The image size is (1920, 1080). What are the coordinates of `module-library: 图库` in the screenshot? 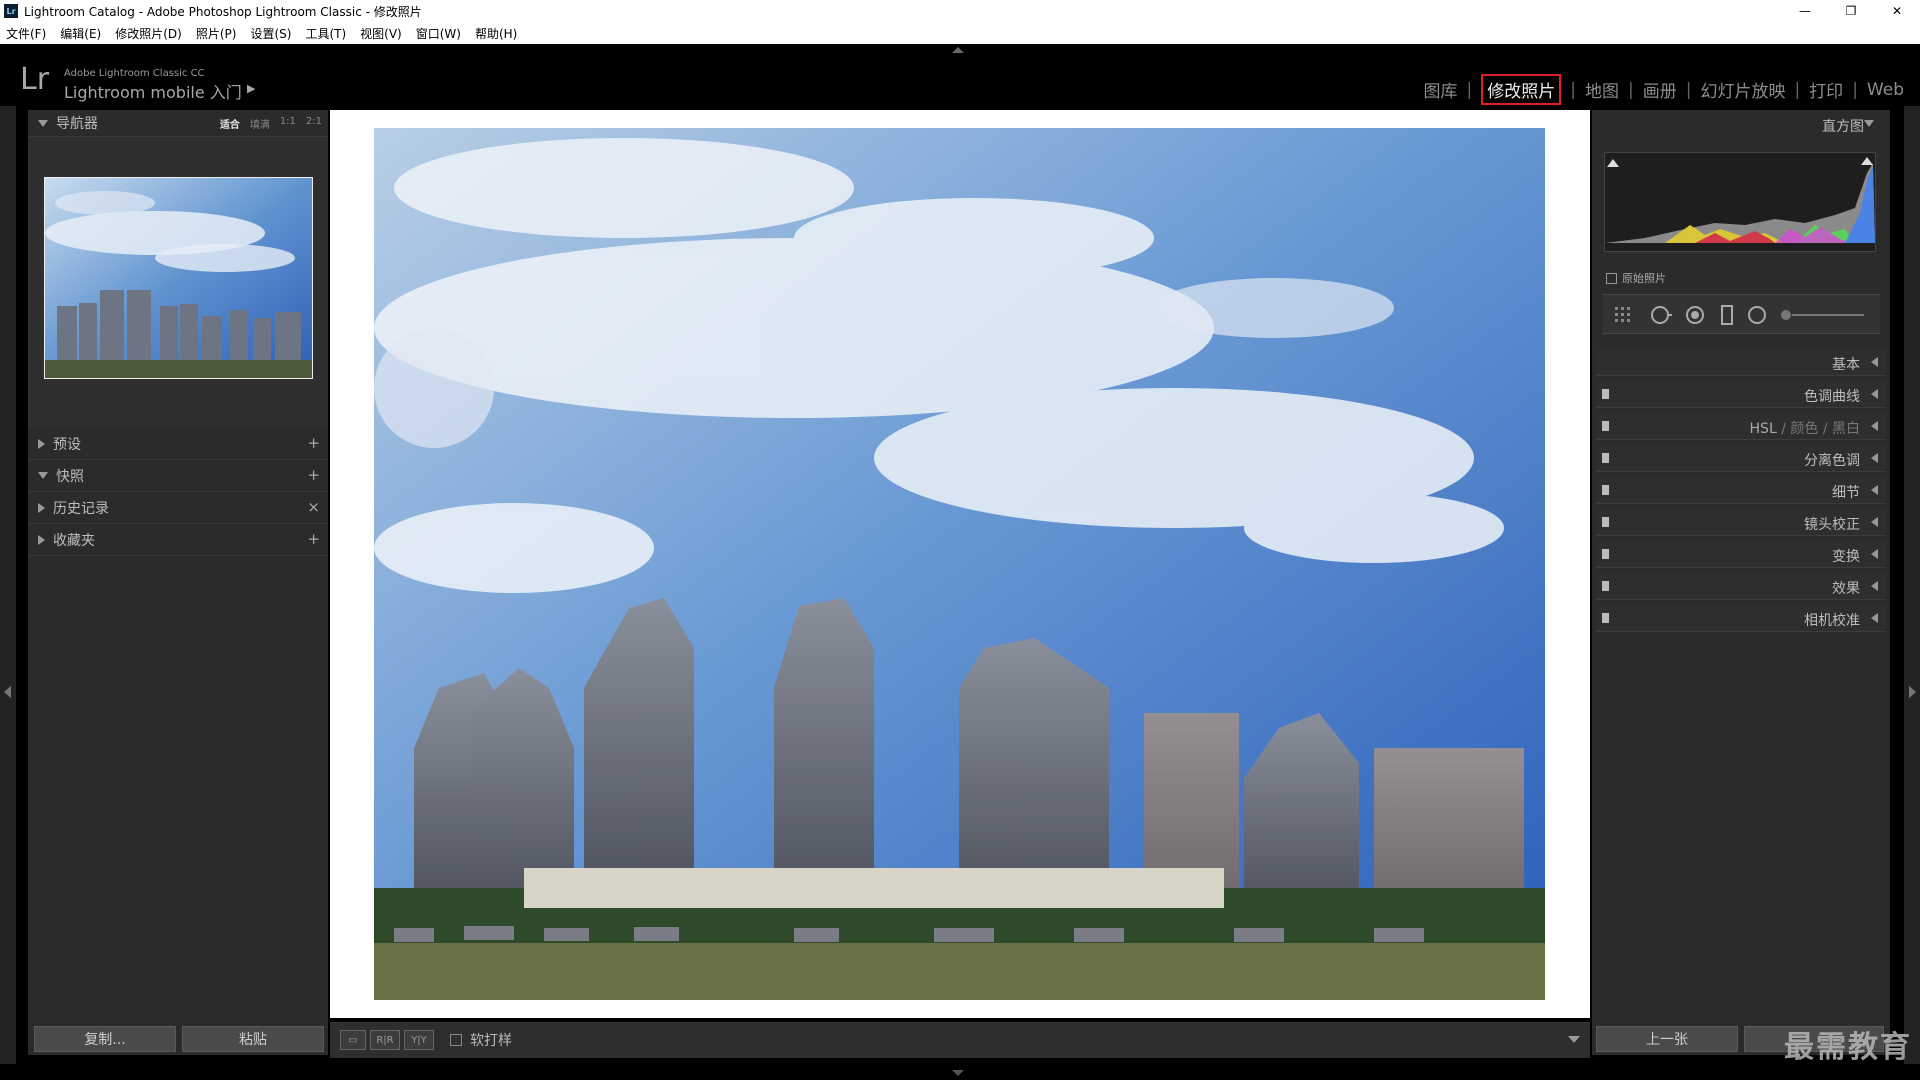 It's located at (1441, 89).